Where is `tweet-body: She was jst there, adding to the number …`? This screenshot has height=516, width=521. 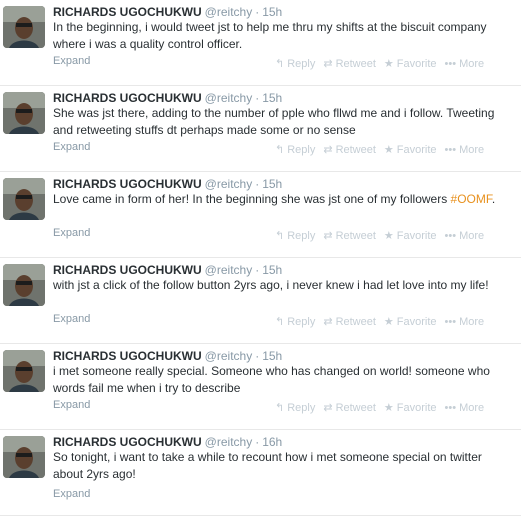
tweet-body: She was jst there, adding to the number … is located at coordinates (274, 121).